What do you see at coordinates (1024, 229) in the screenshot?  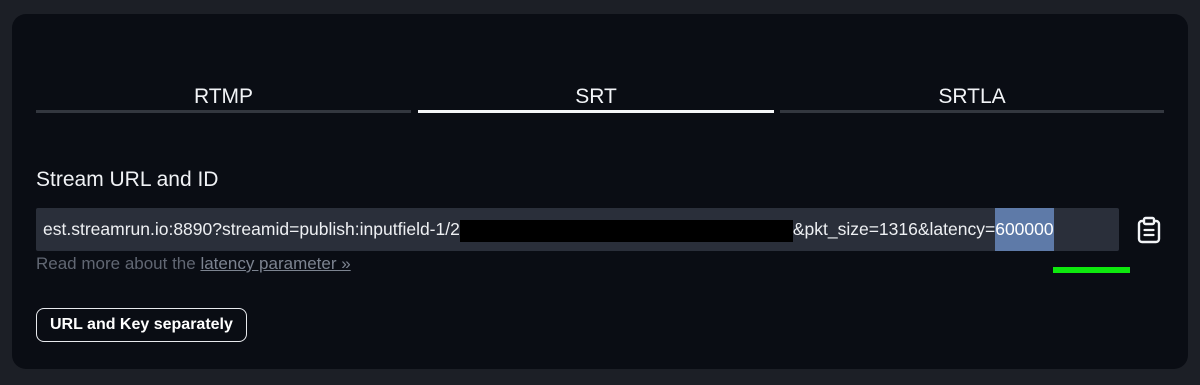 I see `url-selected-latency: 600000` at bounding box center [1024, 229].